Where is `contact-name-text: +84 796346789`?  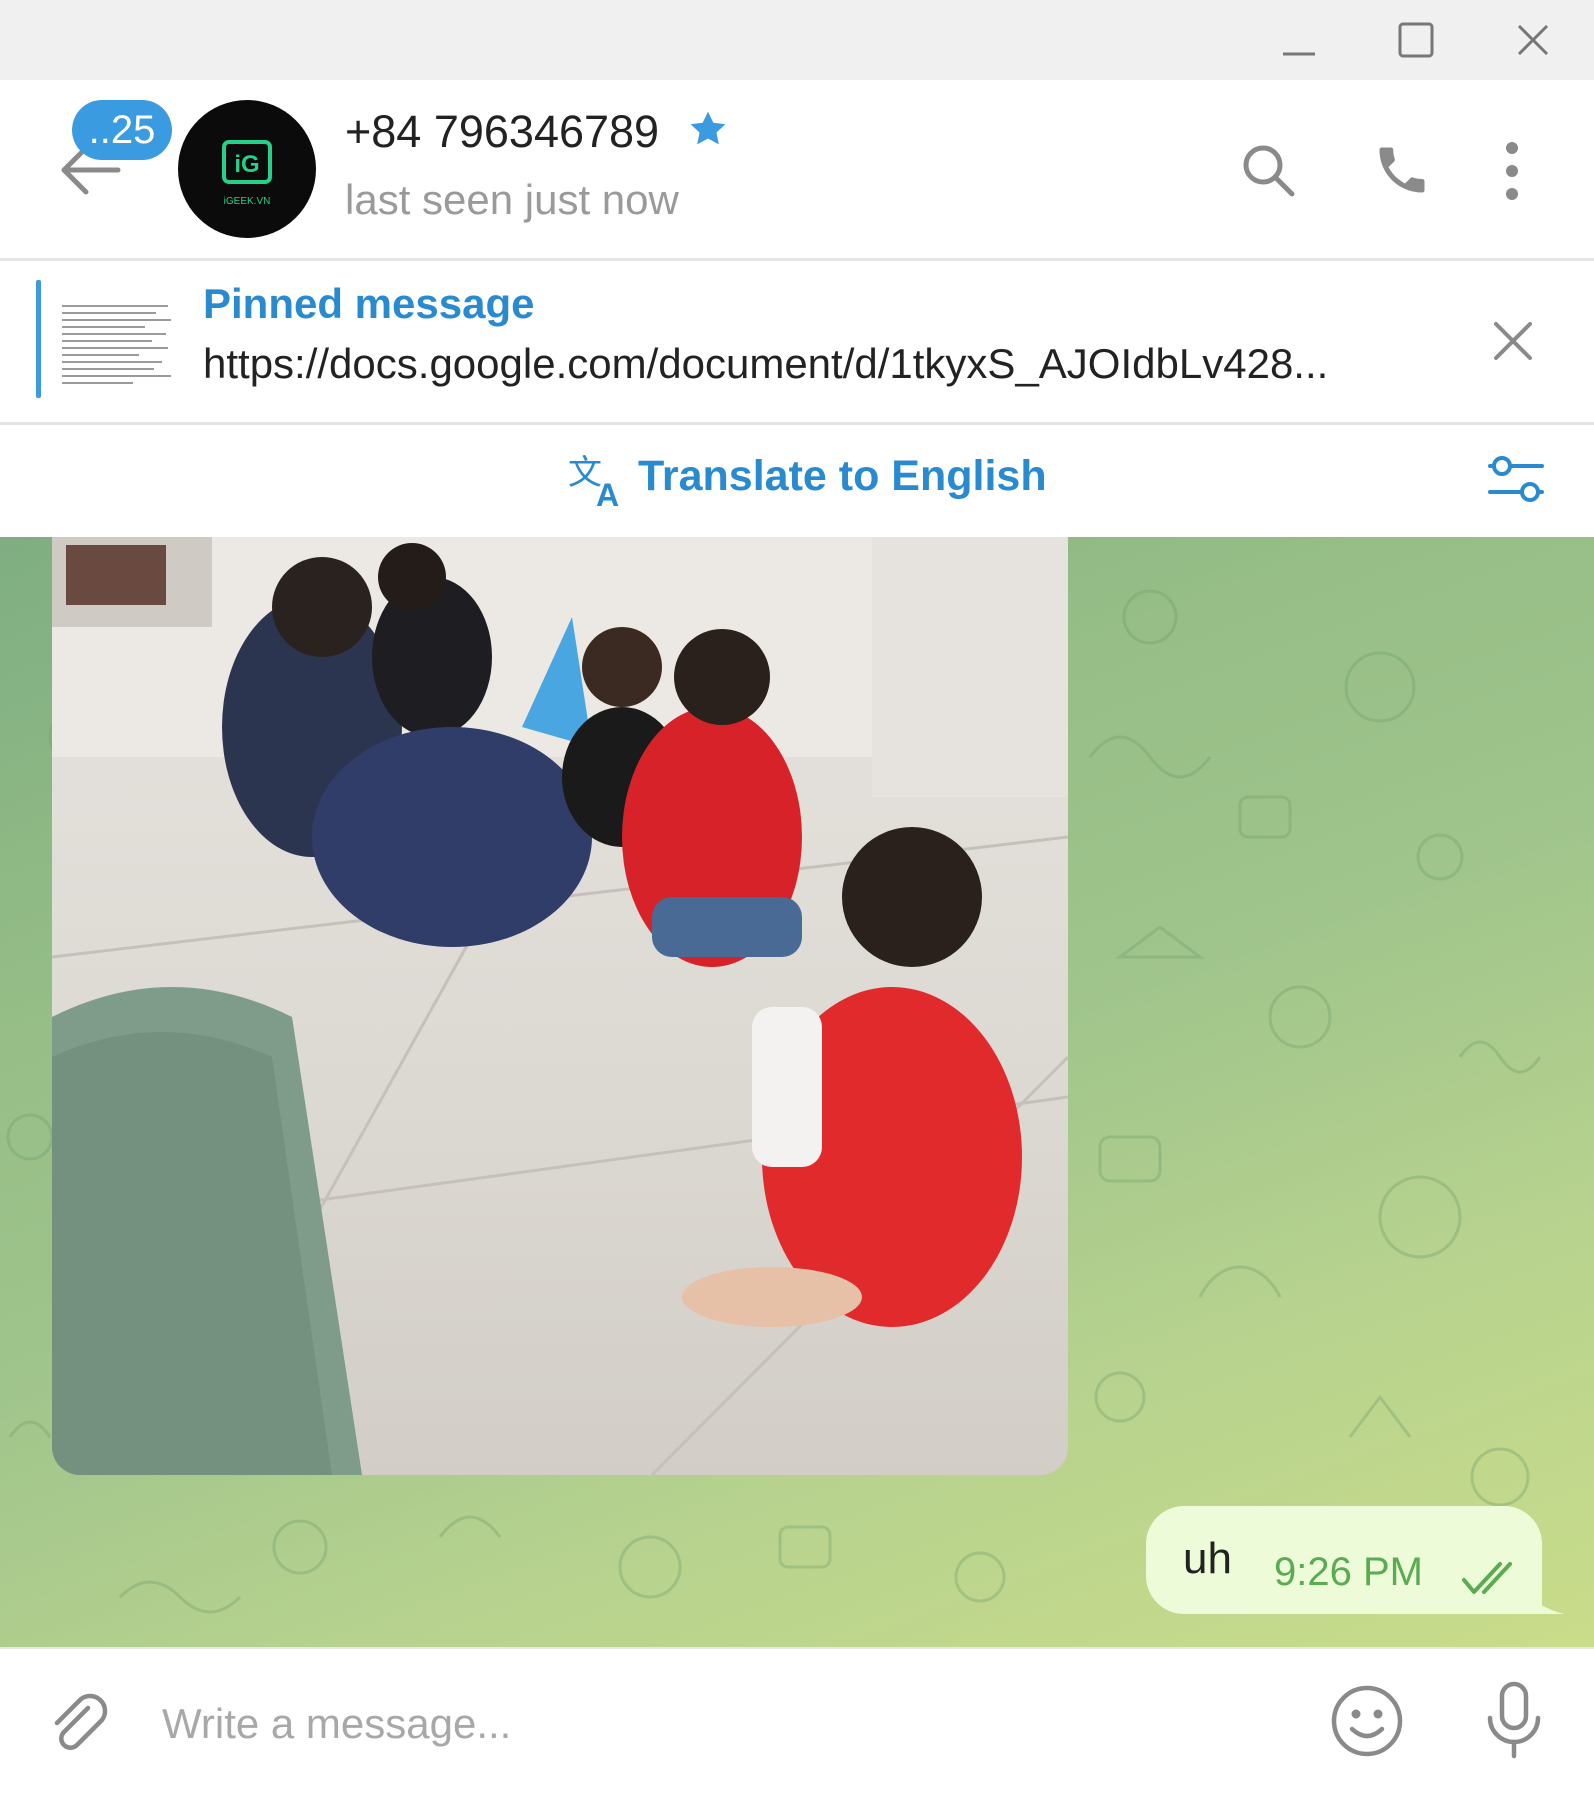 contact-name-text: +84 796346789 is located at coordinates (502, 131).